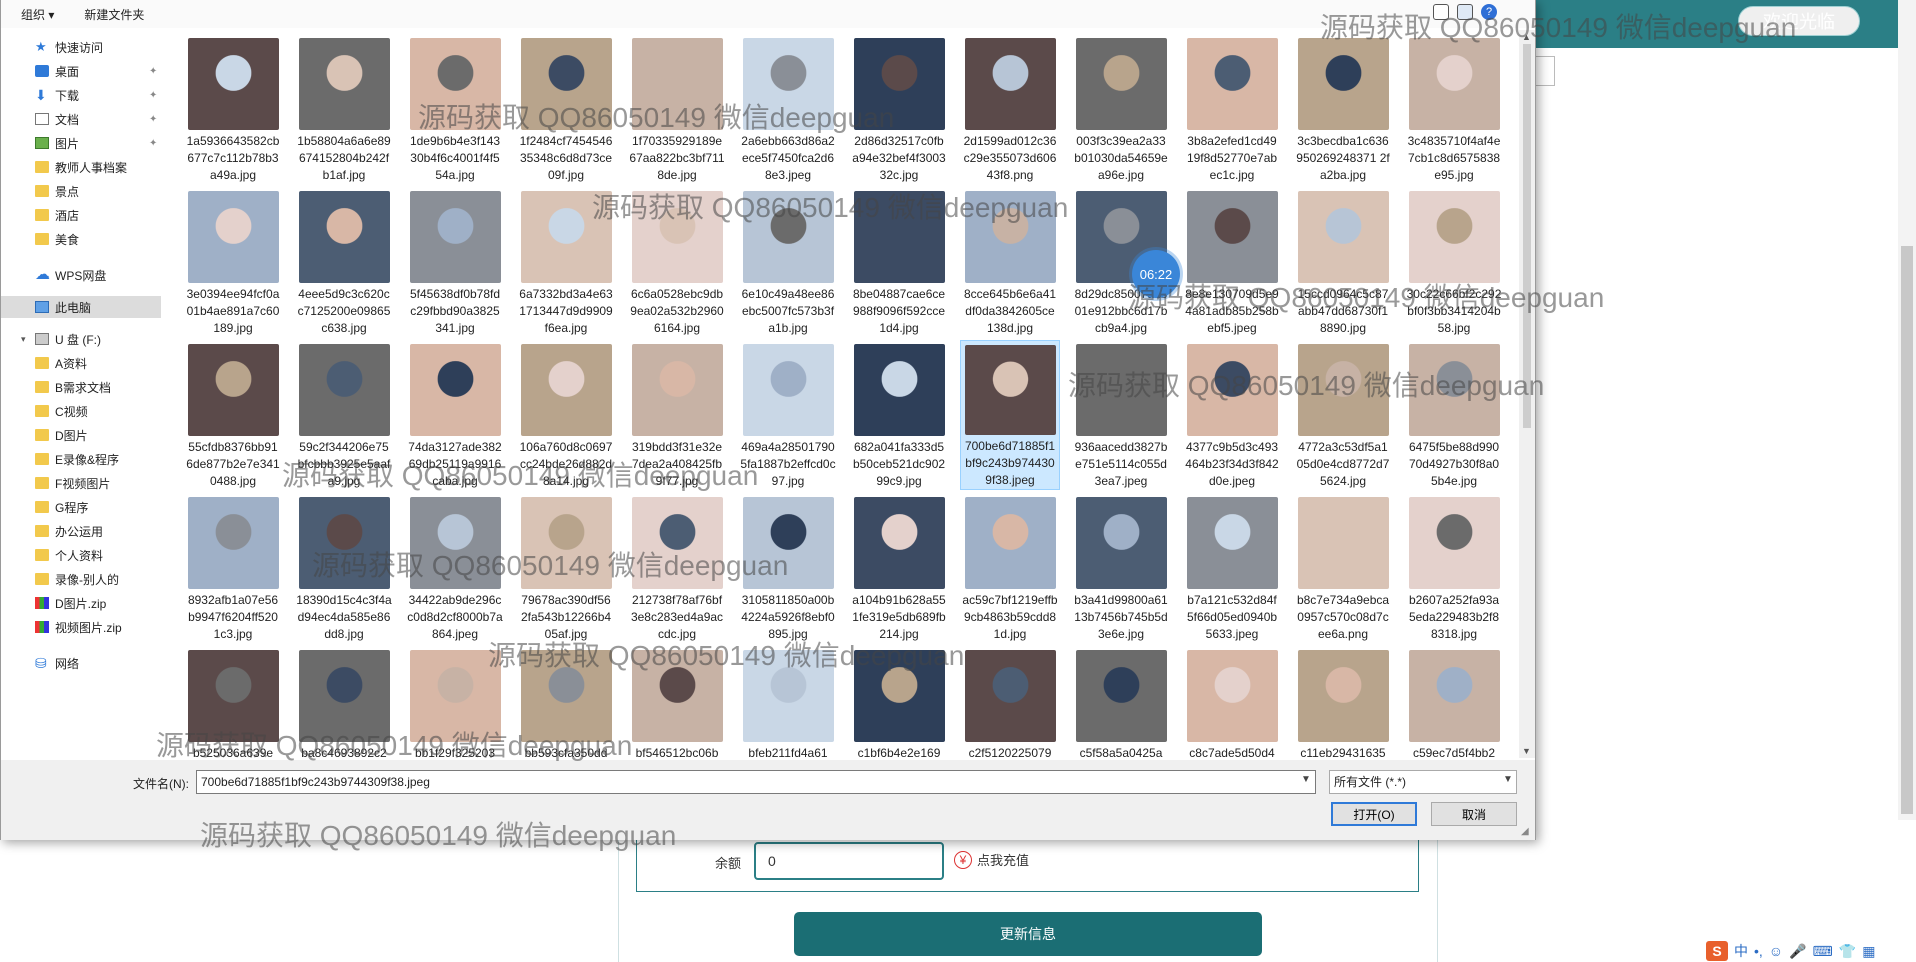  Describe the element at coordinates (788, 109) in the screenshot. I see `file-item: 2a6ebb663d86a2ece5f7450fca2d68e3.jpeg` at that location.